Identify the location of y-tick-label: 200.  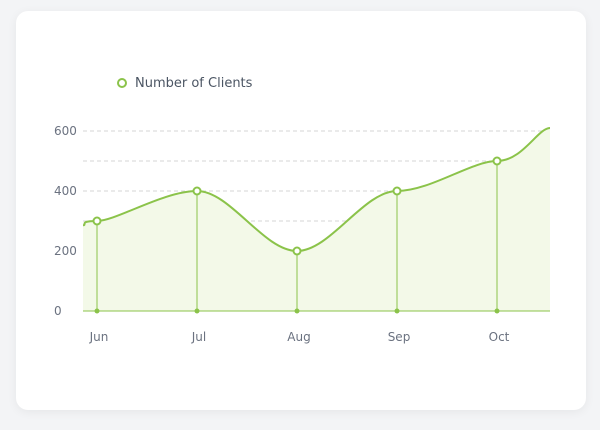
(65, 251).